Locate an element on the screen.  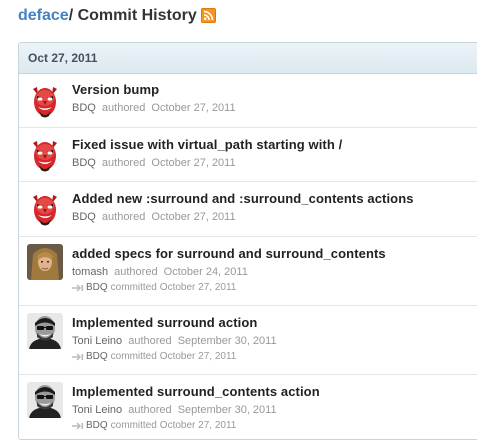
commit-date: October 24, 2011 is located at coordinates (205, 272).